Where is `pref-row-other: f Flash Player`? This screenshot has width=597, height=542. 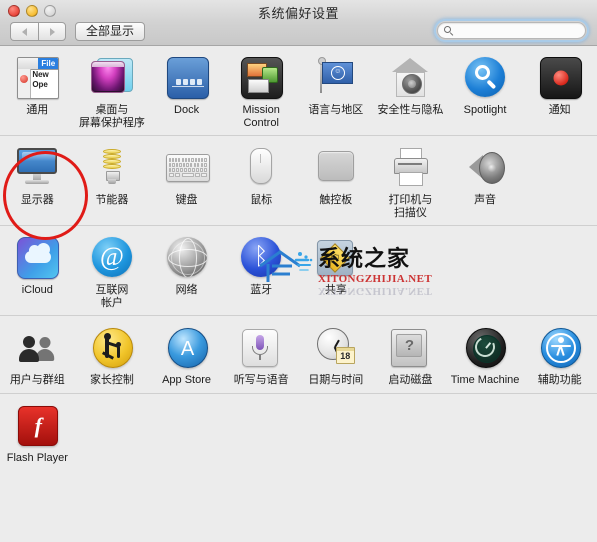 pref-row-other: f Flash Player is located at coordinates (298, 432).